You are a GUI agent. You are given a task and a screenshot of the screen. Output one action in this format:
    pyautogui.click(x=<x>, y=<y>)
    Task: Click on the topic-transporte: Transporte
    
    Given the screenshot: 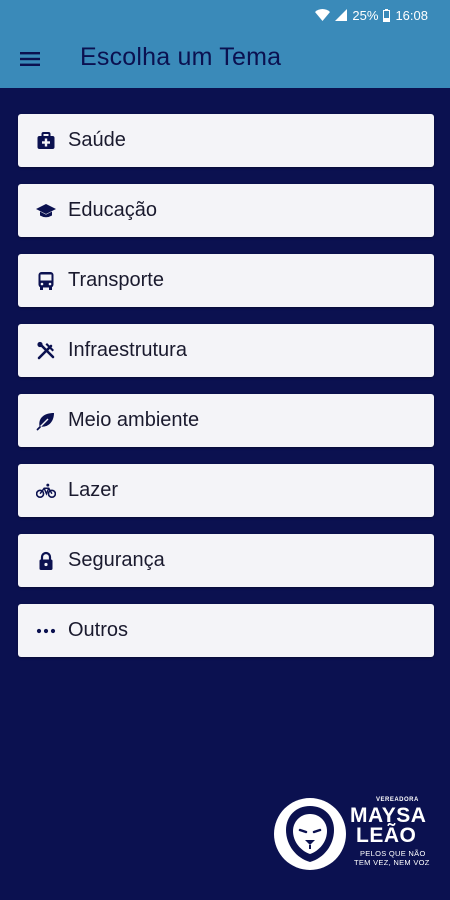 What is the action you would take?
    pyautogui.click(x=226, y=280)
    